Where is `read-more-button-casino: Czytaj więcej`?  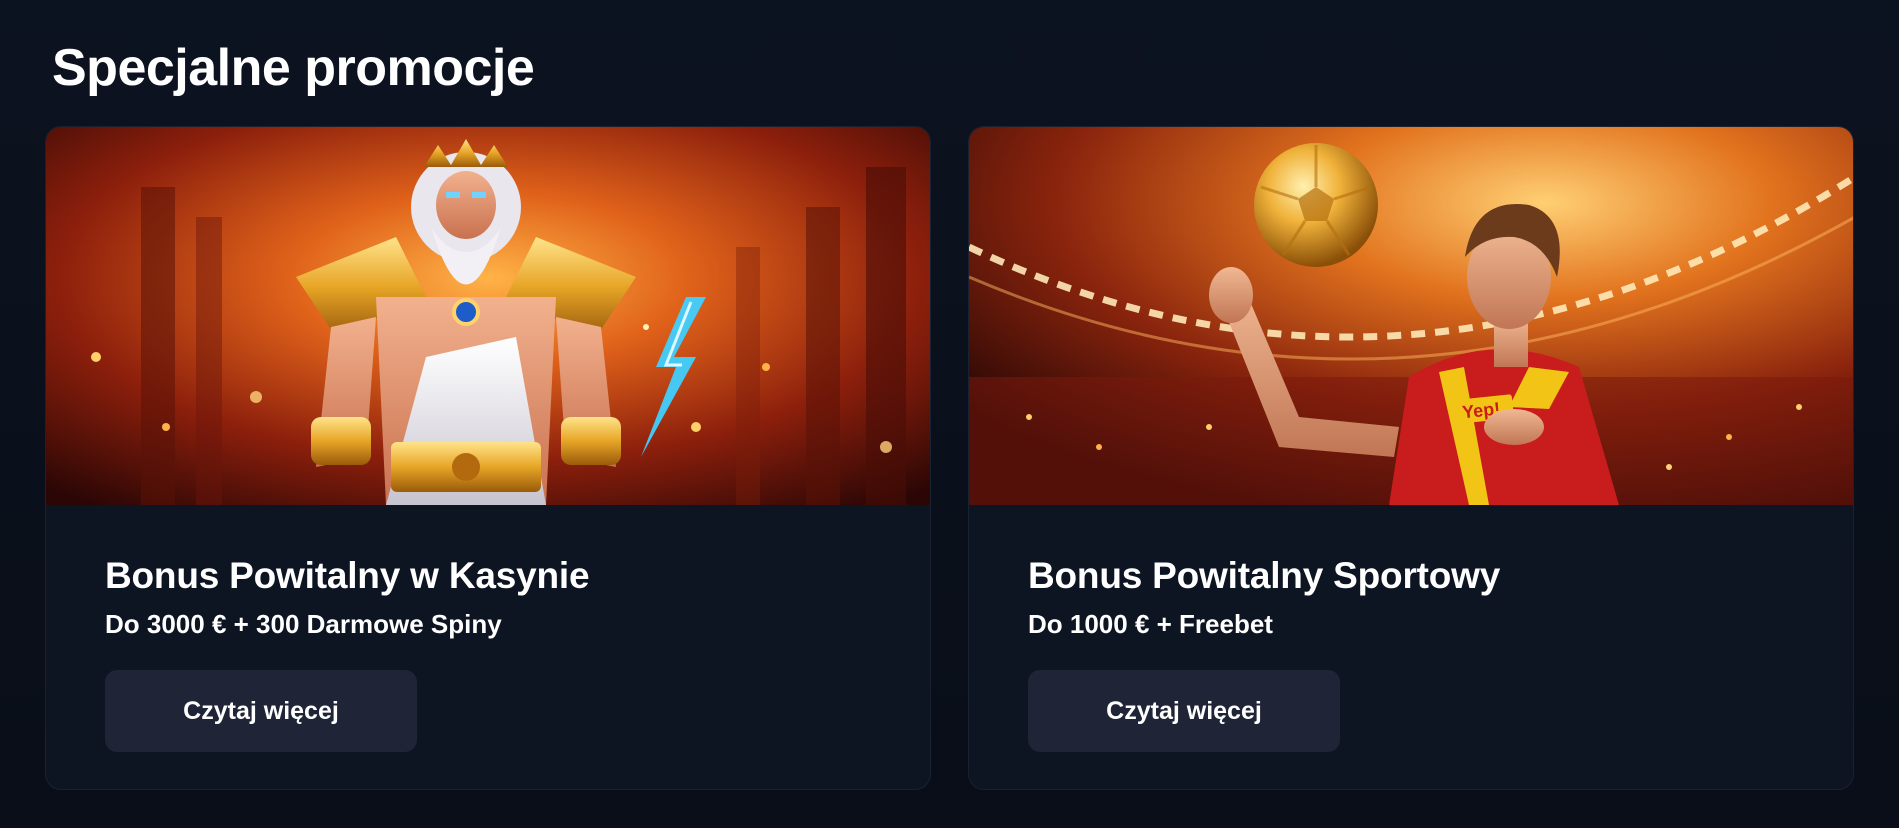 read-more-button-casino: Czytaj więcej is located at coordinates (261, 711).